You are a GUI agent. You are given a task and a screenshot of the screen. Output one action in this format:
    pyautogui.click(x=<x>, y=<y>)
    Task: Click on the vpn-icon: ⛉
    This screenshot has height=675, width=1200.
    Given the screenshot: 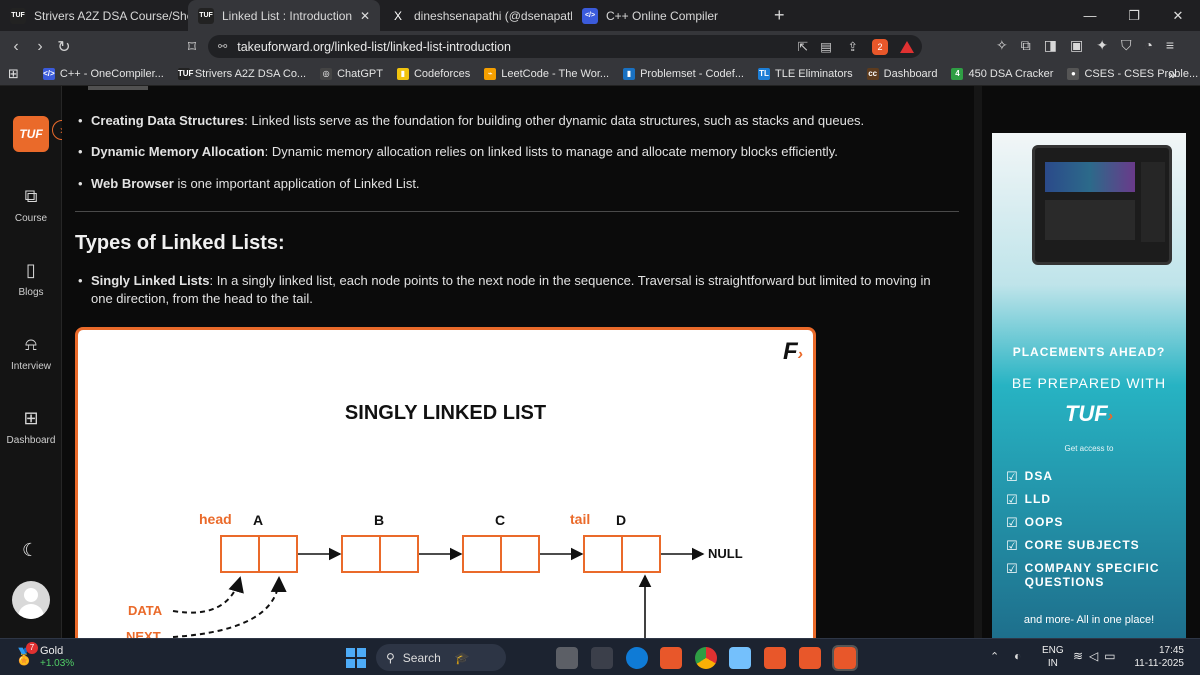 What is the action you would take?
    pyautogui.click(x=1126, y=45)
    